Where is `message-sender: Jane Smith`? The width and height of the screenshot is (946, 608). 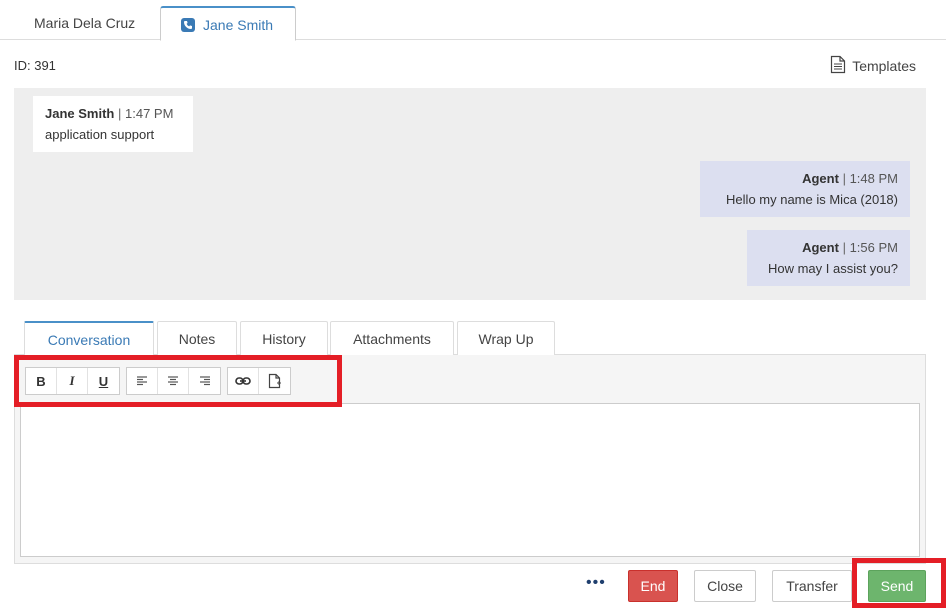
message-sender: Jane Smith is located at coordinates (80, 113).